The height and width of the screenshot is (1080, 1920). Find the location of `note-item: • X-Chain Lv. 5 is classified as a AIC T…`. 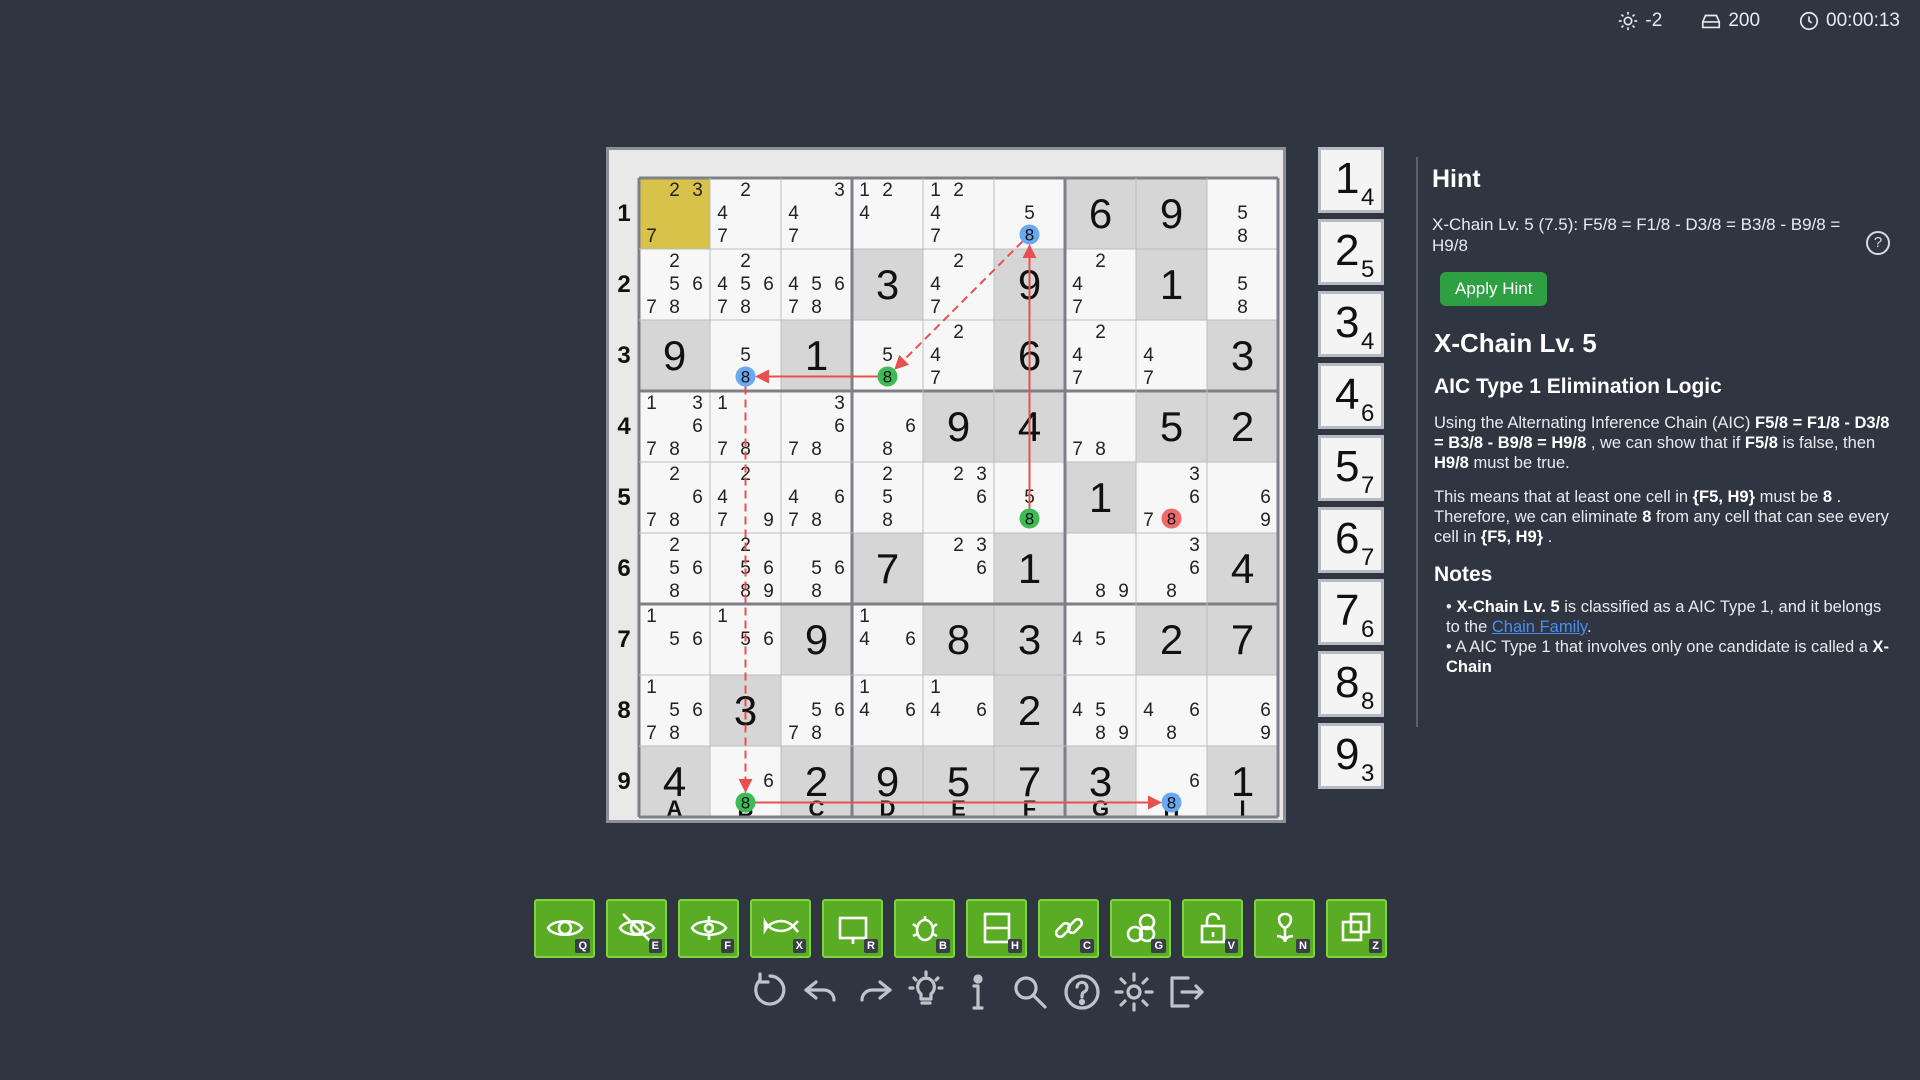

note-item: • X-Chain Lv. 5 is classified as a AIC T… is located at coordinates (1664, 617).